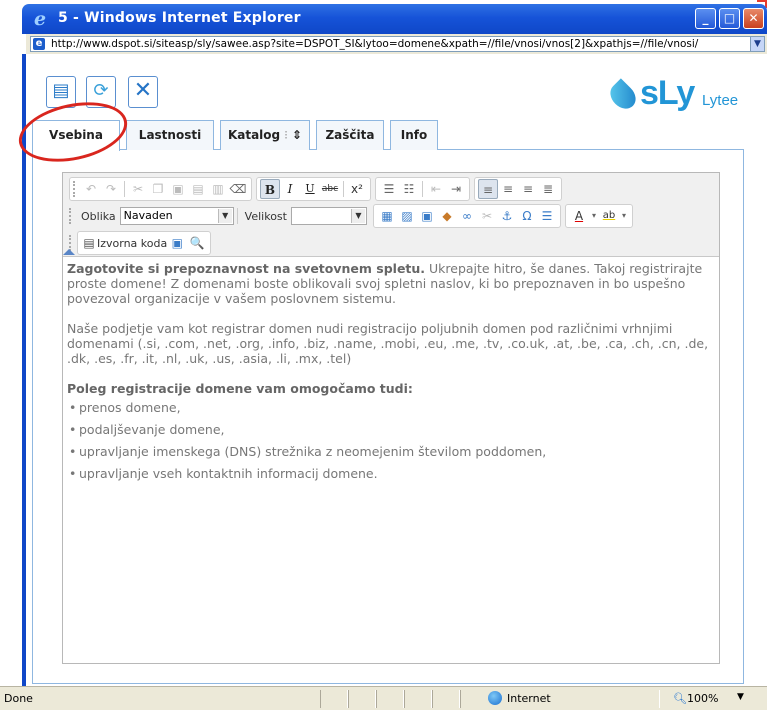 The height and width of the screenshot is (710, 767). I want to click on security-zone: Internet, so click(519, 698).